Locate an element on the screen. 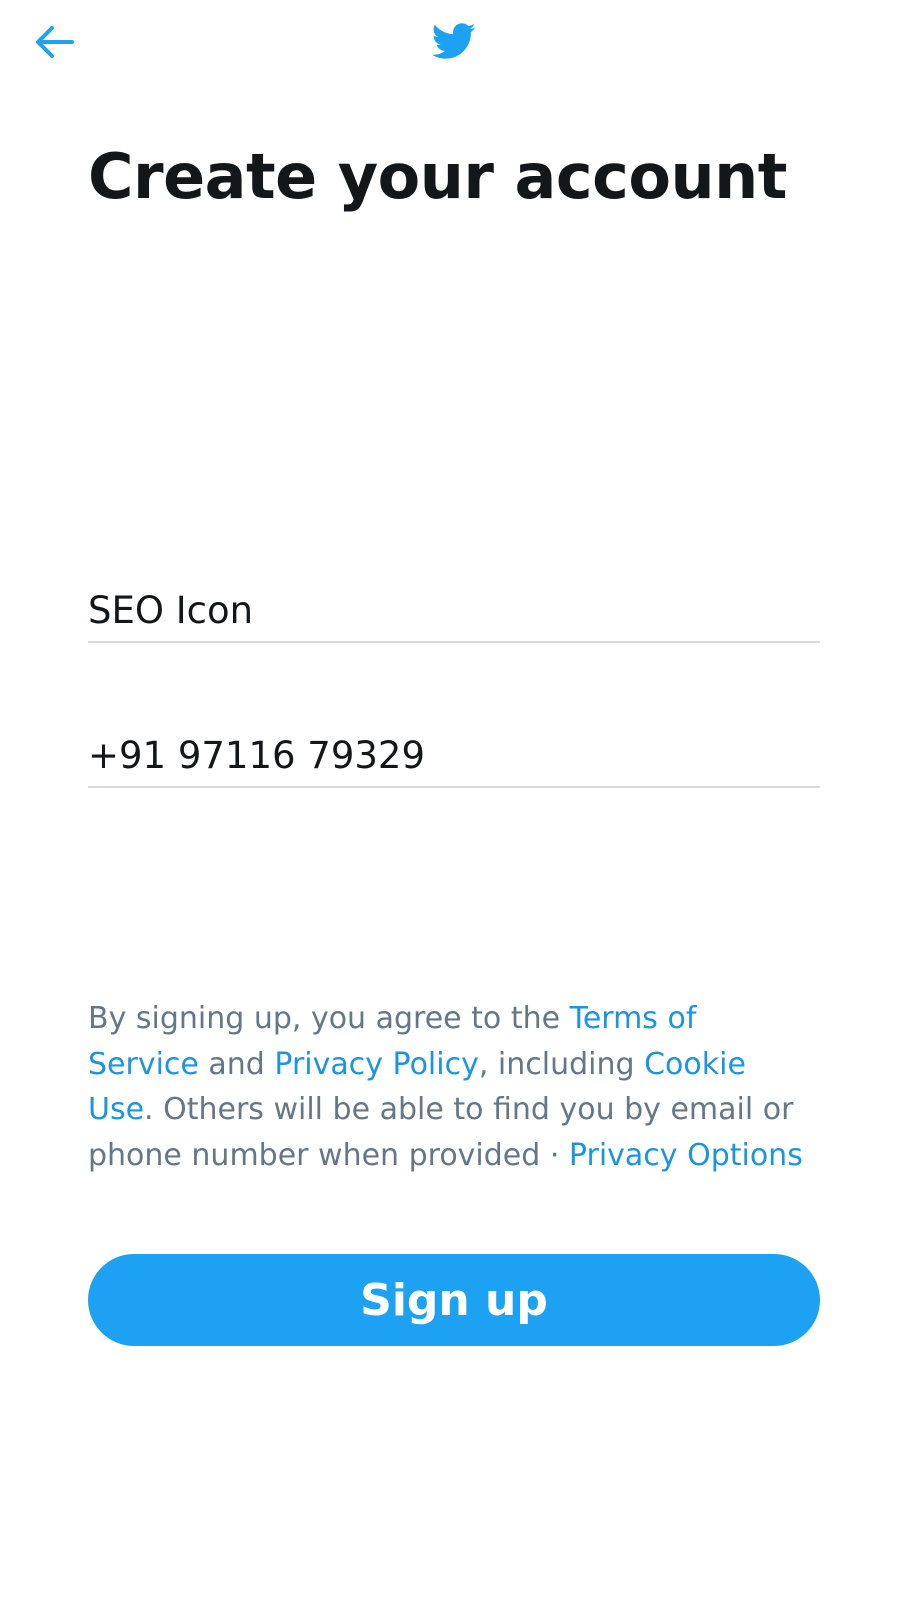 The height and width of the screenshot is (1600, 908). back-button is located at coordinates (54, 42).